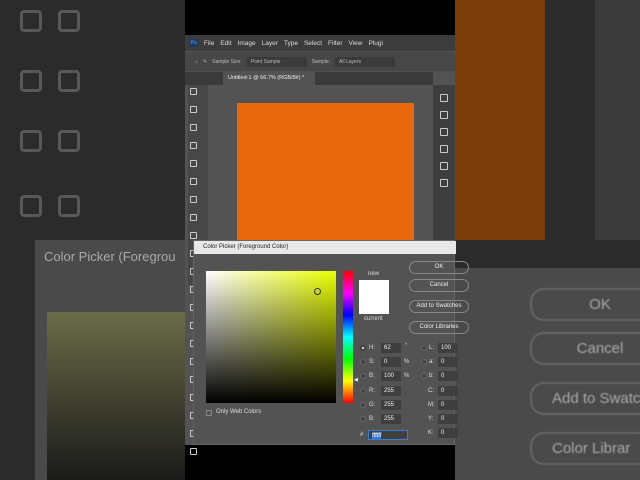  Describe the element at coordinates (193, 451) in the screenshot. I see `zoom-tool-icon` at that location.